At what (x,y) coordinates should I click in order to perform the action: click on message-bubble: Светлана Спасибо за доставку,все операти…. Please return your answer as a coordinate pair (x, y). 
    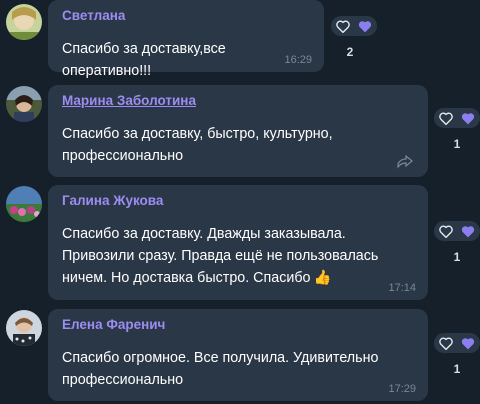
    Looking at the image, I should click on (186, 39).